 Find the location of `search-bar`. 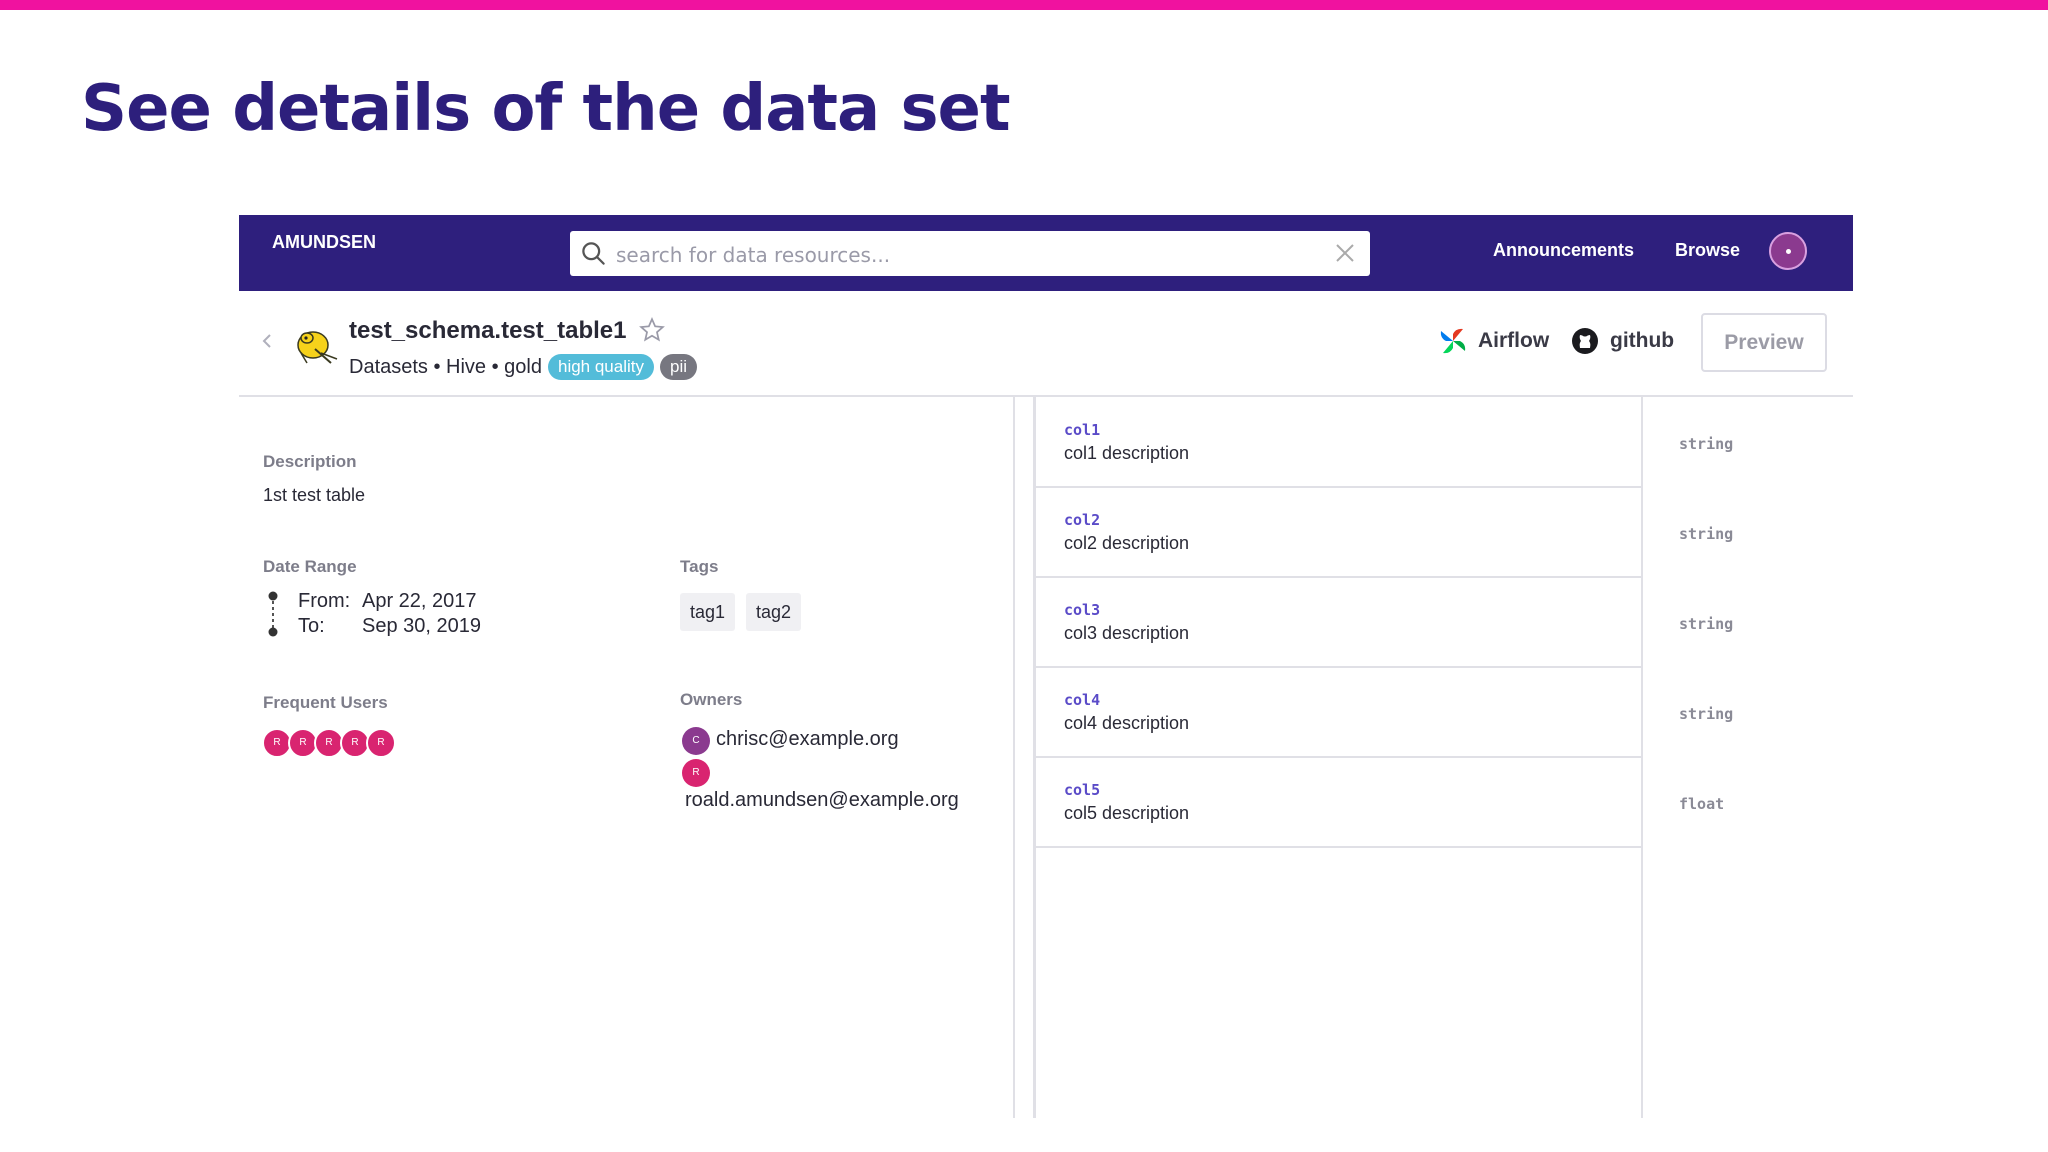

search-bar is located at coordinates (970, 254).